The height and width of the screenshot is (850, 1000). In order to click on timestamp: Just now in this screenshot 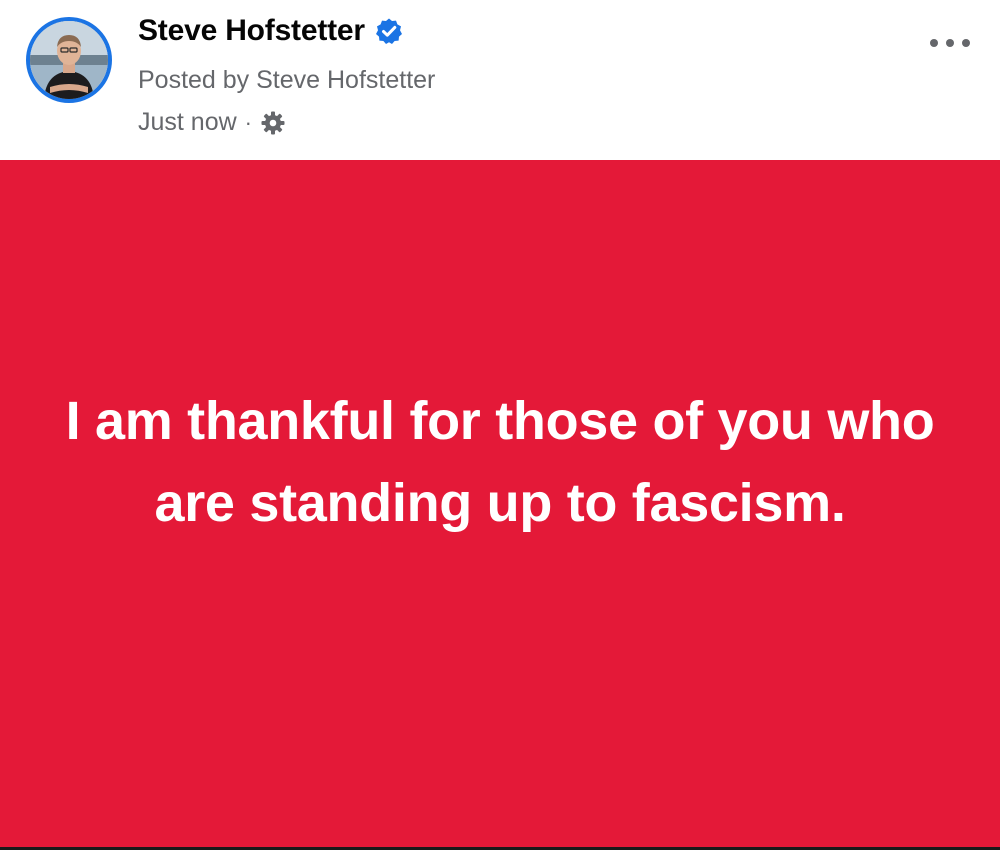, I will do `click(187, 122)`.